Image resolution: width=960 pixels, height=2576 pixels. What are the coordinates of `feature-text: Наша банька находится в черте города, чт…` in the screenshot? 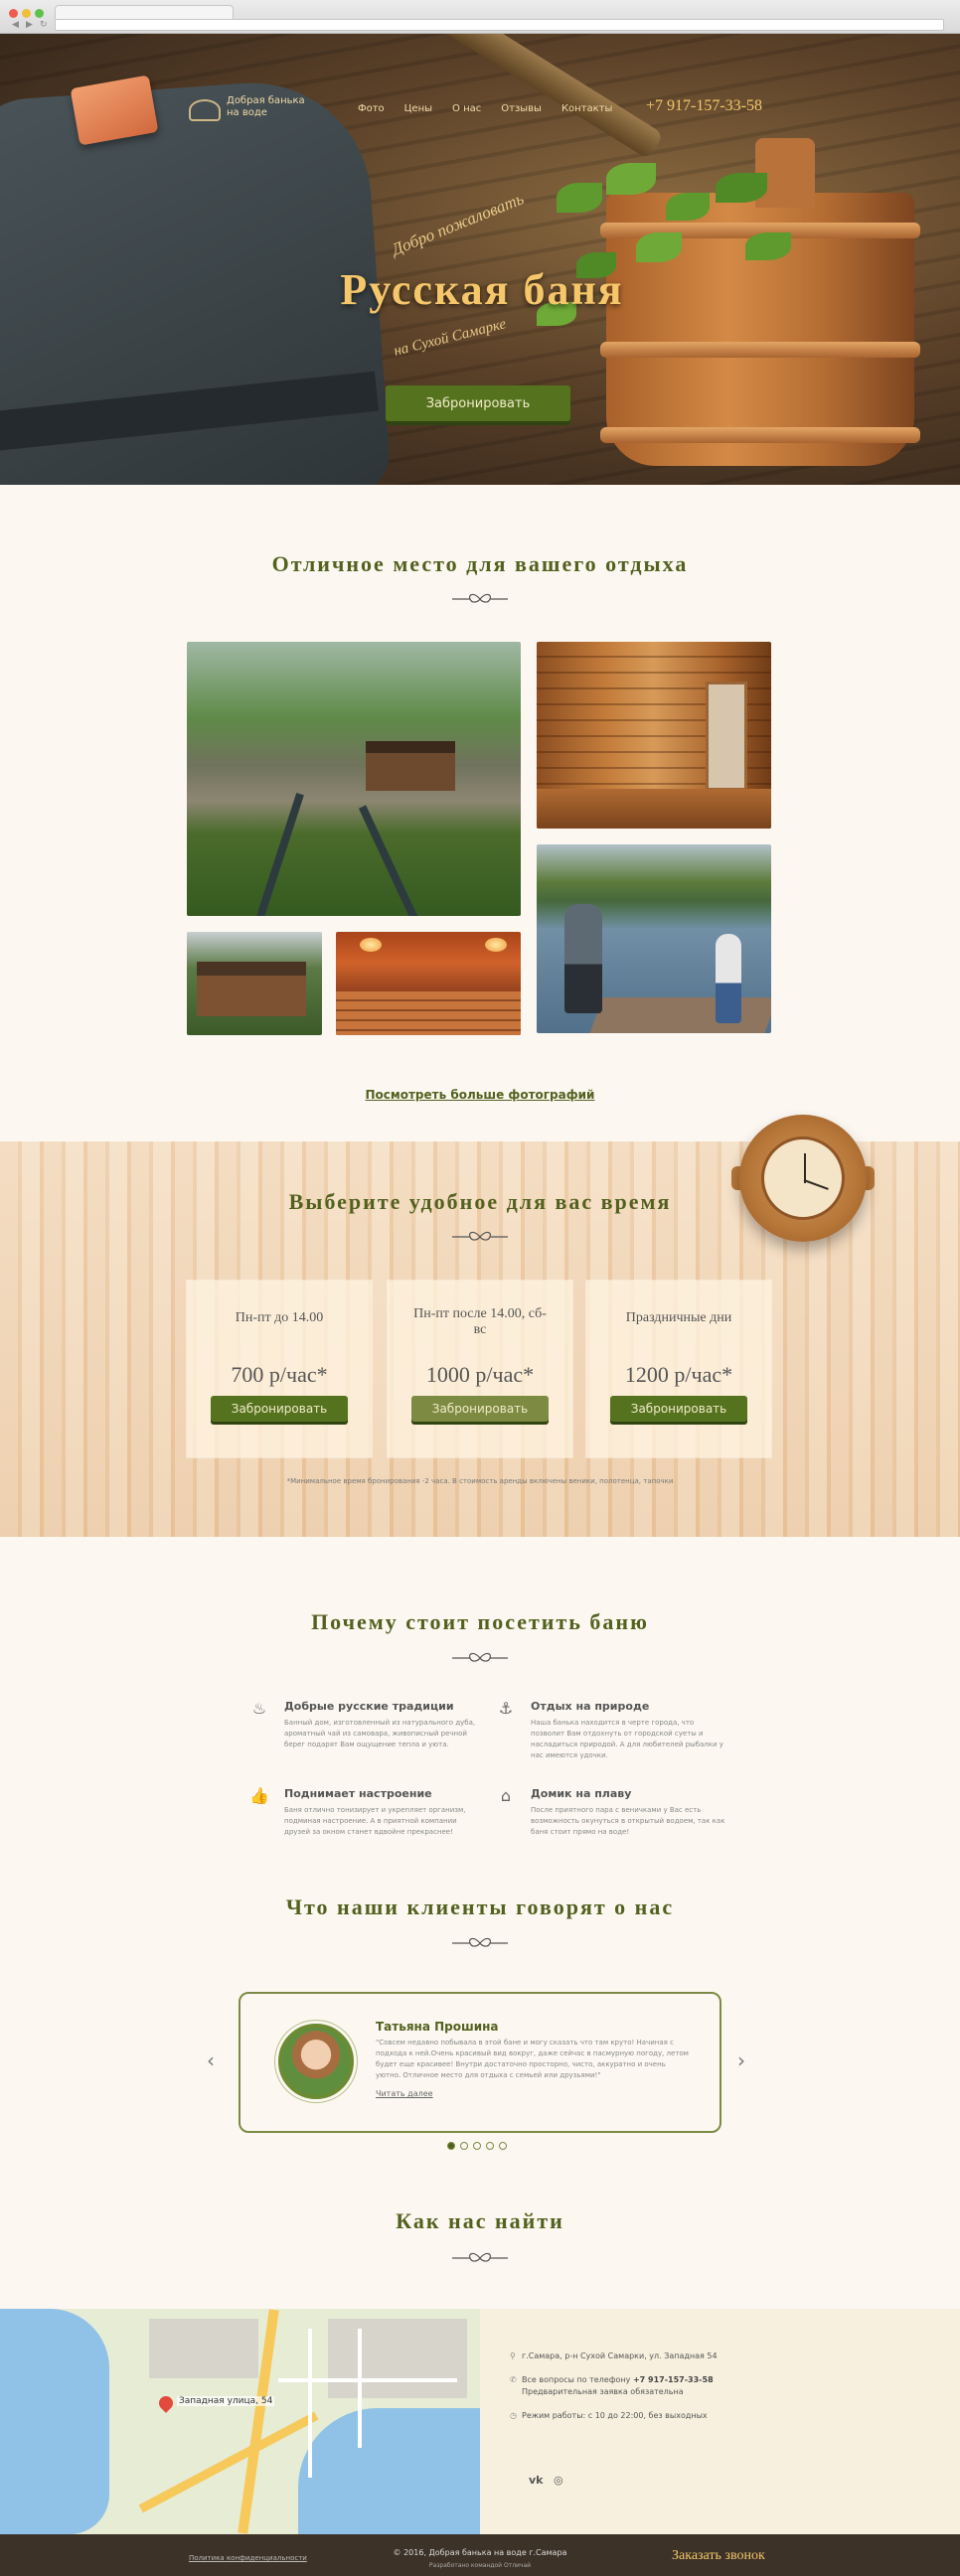 It's located at (627, 1739).